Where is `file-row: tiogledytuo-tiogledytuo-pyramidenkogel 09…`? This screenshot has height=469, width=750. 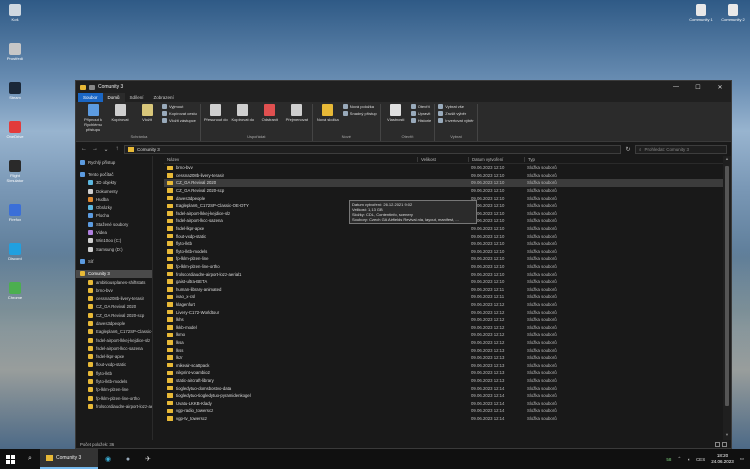
file-row: tiogledytuo-tiogledytuo-pyramidenkogel 09… is located at coordinates (447, 396).